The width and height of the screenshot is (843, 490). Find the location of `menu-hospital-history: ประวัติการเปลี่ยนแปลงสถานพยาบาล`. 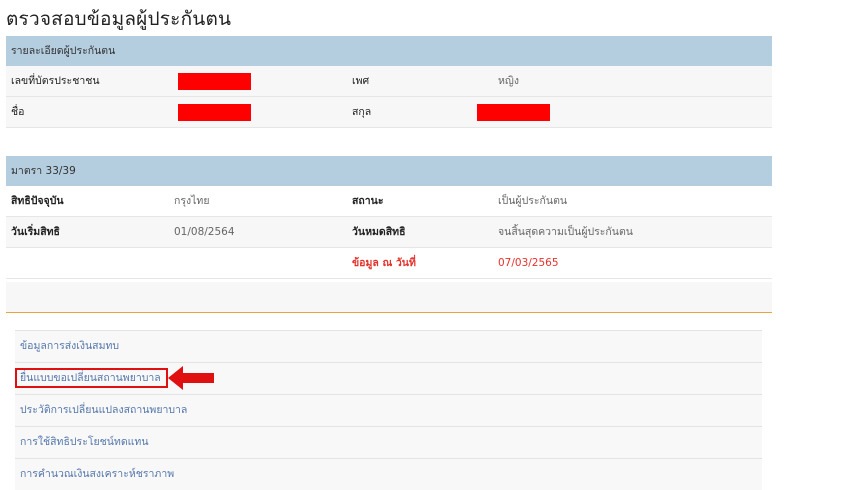

menu-hospital-history: ประวัติการเปลี่ยนแปลงสถานพยาบาล is located at coordinates (388, 410).